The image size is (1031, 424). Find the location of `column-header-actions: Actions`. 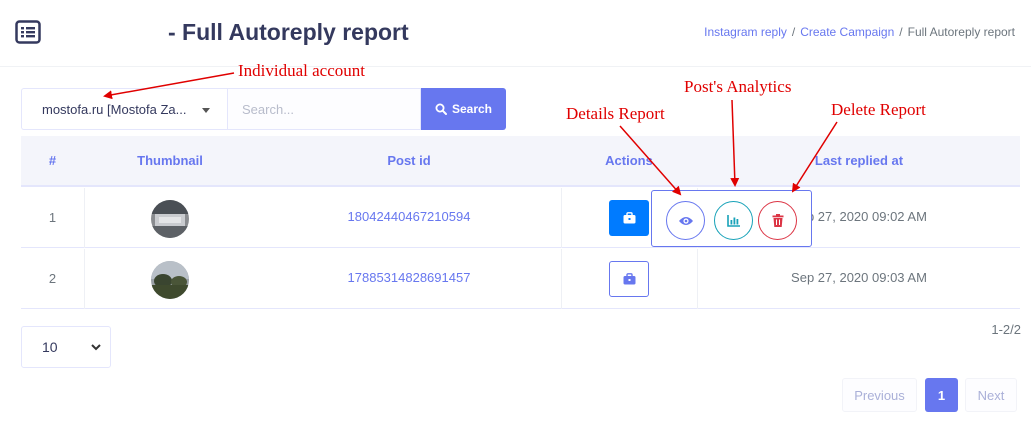

column-header-actions: Actions is located at coordinates (629, 160).